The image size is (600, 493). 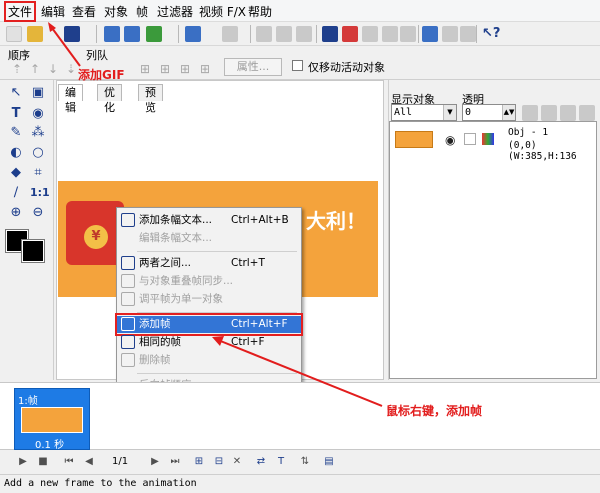 I want to click on arrow-to-file-menu, so click(x=66, y=47).